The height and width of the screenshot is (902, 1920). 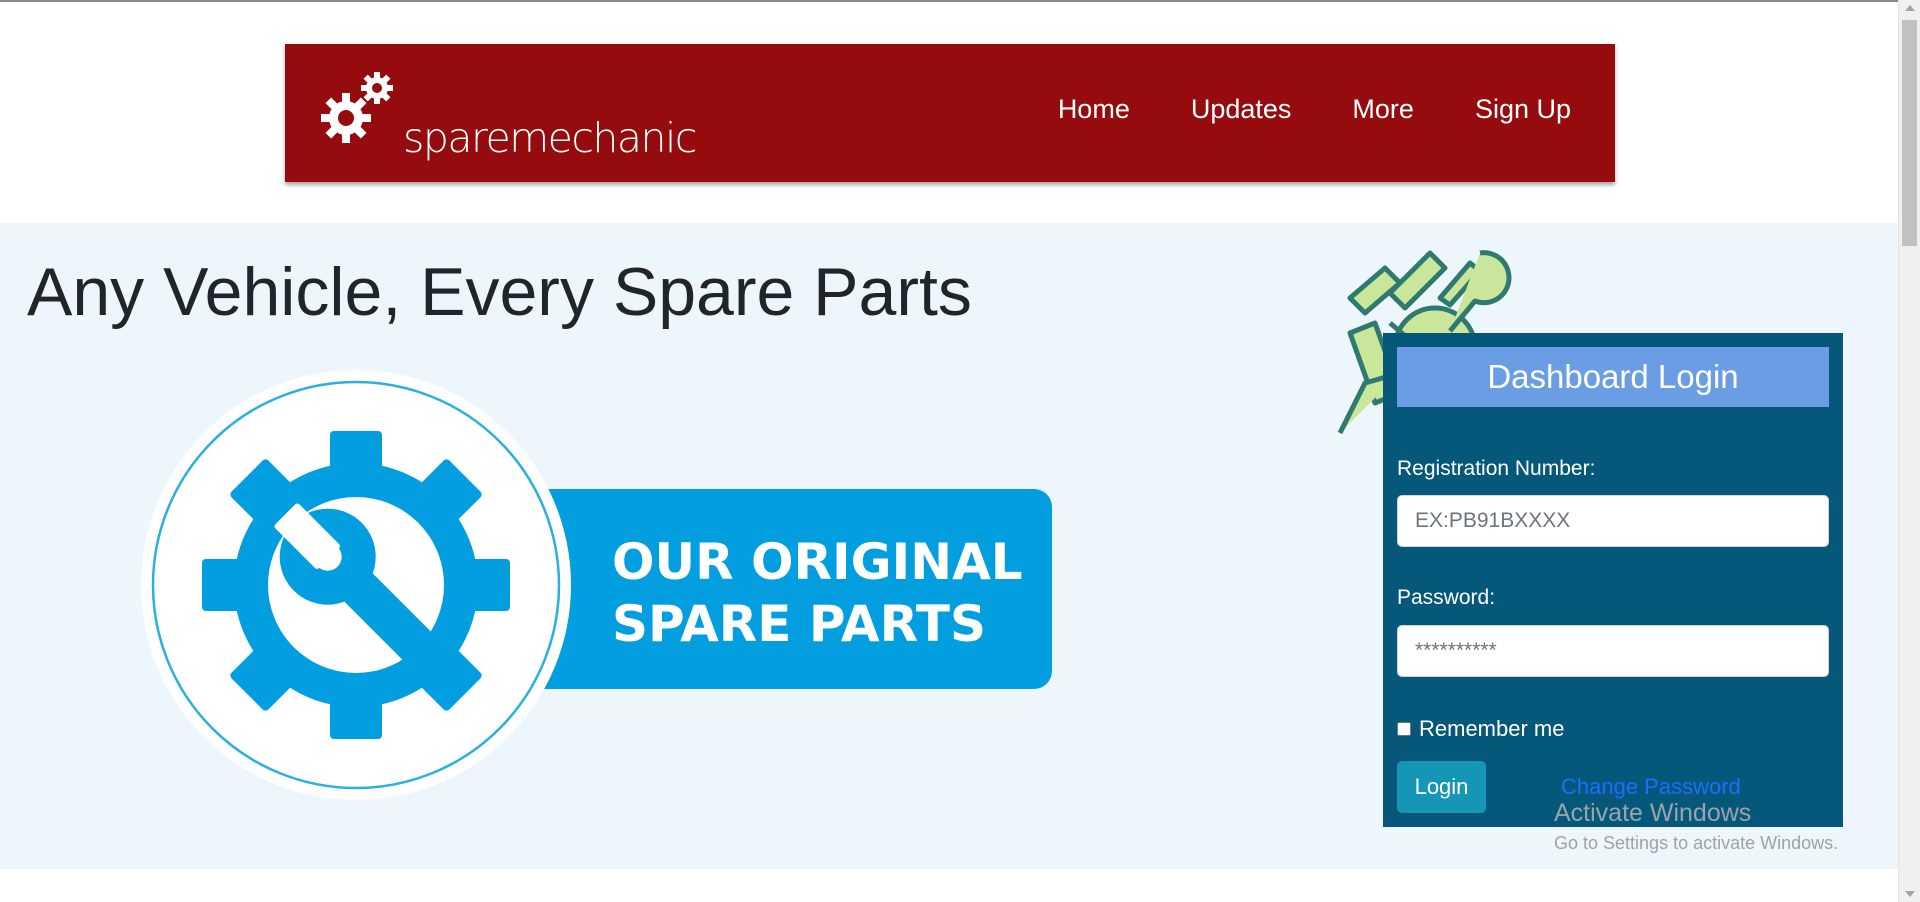 What do you see at coordinates (950, 113) in the screenshot?
I see `site-header: sparemechanic Home Updates More Sign Up` at bounding box center [950, 113].